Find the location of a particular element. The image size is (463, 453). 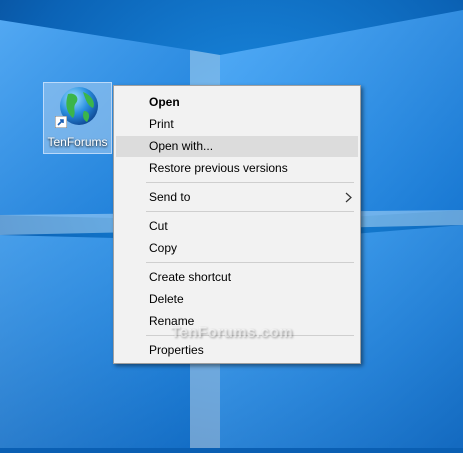

shortcut-arrow-icon is located at coordinates (61, 122).